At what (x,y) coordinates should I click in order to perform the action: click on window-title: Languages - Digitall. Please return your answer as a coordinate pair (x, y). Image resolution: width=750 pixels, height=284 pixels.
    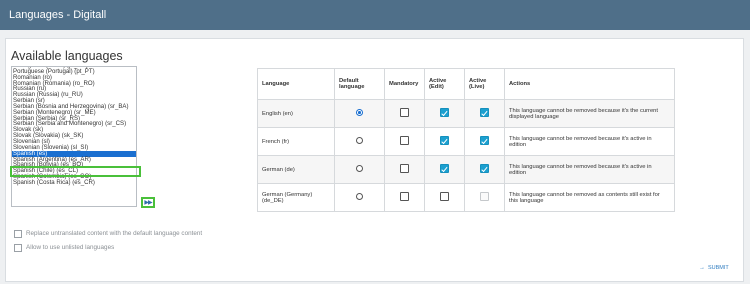
    Looking at the image, I should click on (58, 15).